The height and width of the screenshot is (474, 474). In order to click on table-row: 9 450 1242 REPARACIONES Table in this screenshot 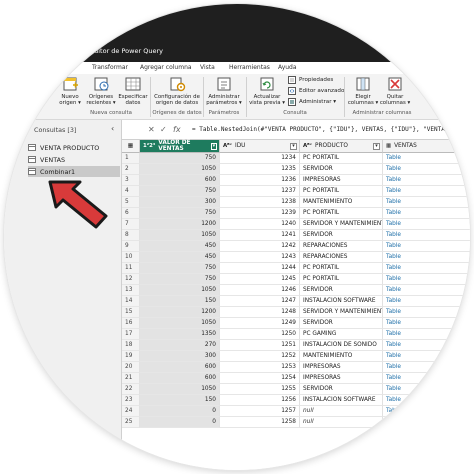, I will do `click(296, 246)`.